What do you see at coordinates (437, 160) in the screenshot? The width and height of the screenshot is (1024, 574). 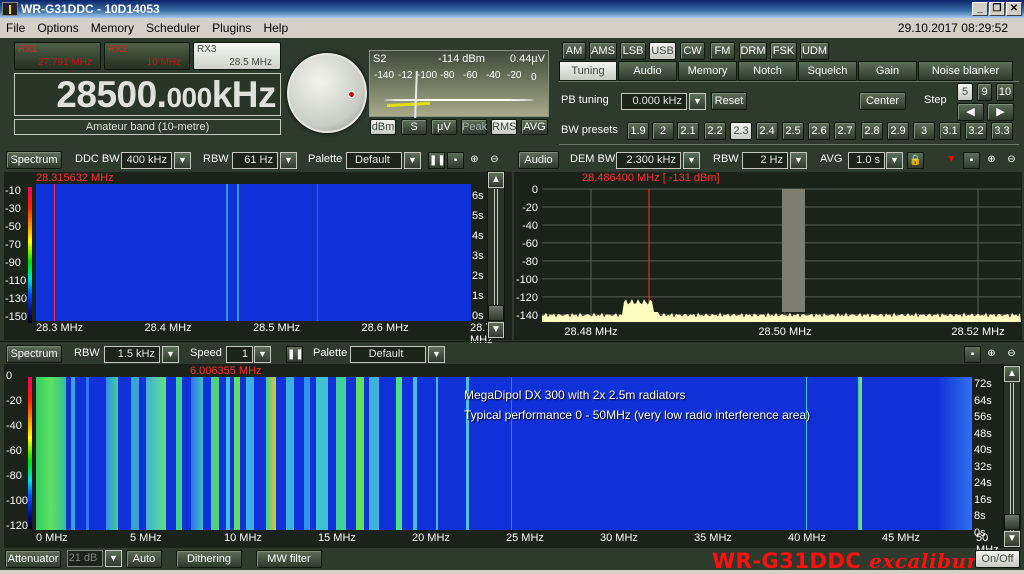 I see `pause-icon: ❚❚` at bounding box center [437, 160].